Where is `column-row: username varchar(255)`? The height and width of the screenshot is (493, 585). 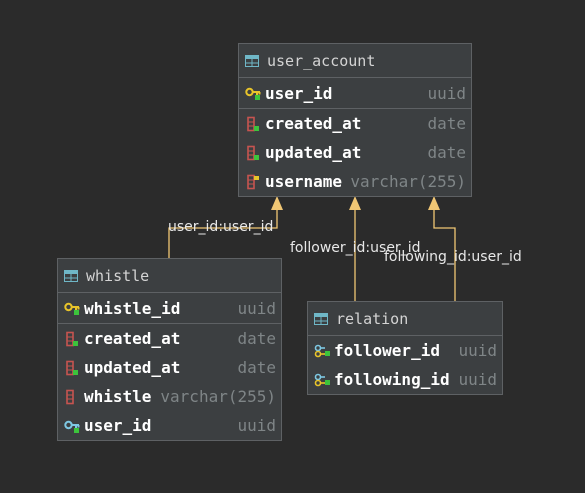
column-row: username varchar(255) is located at coordinates (355, 181).